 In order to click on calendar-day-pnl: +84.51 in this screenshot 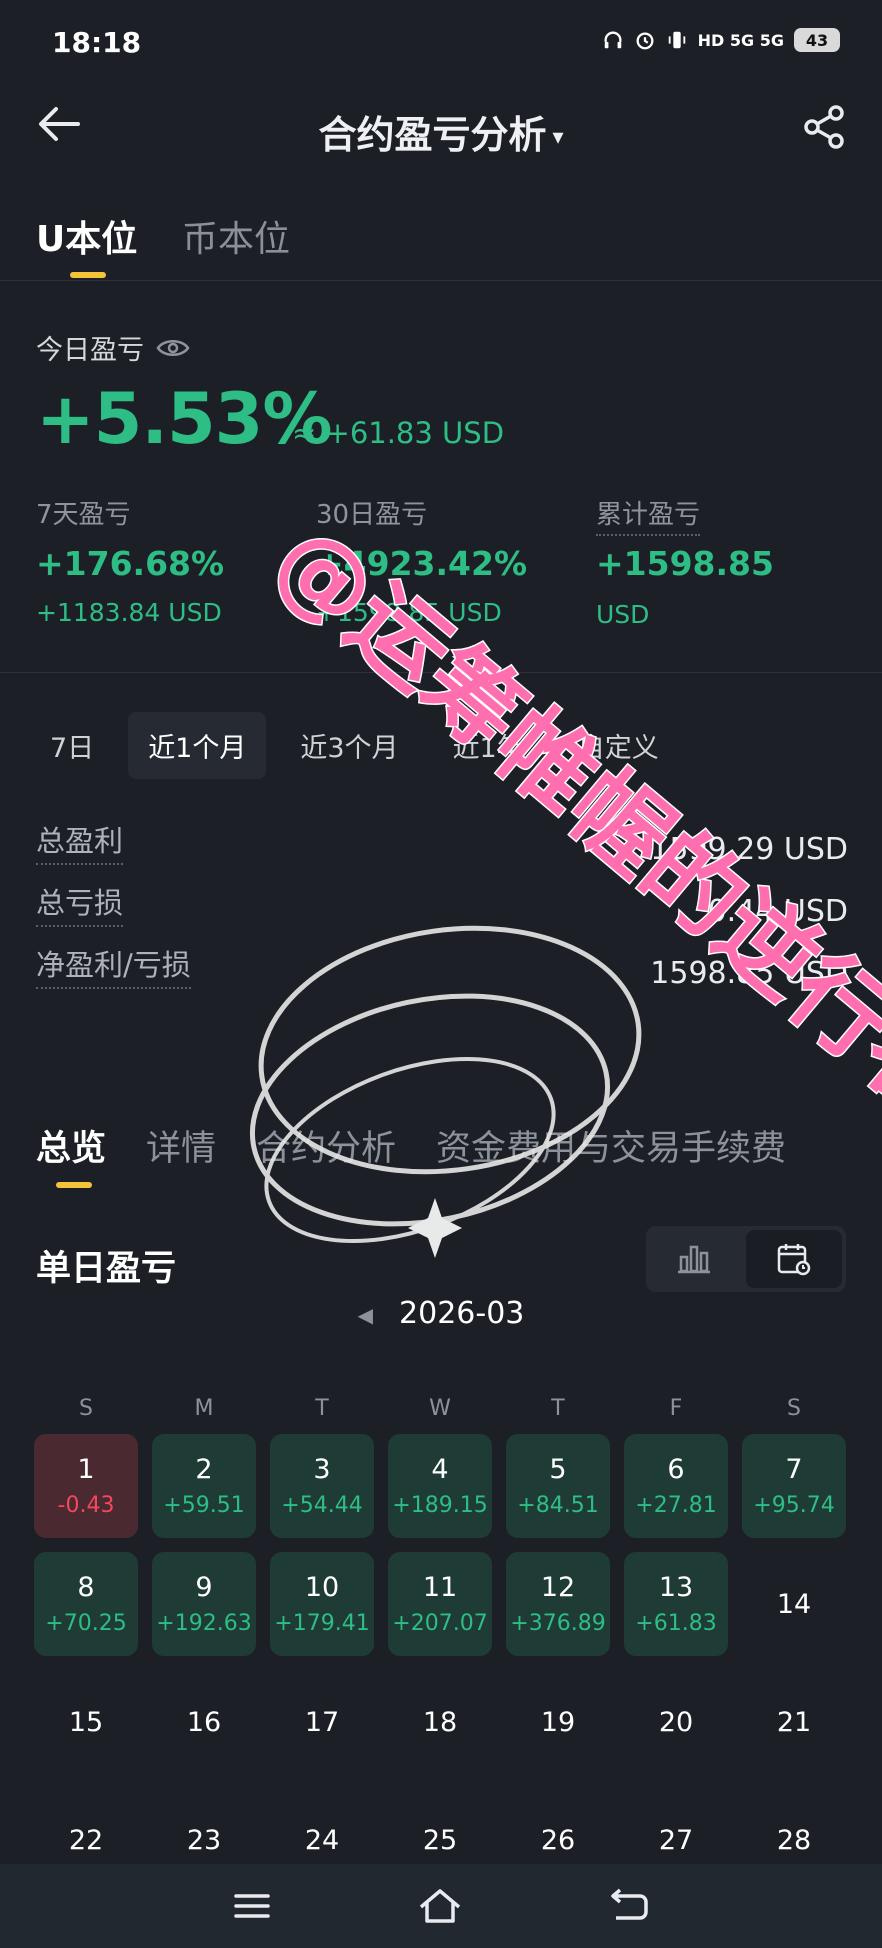, I will do `click(558, 1505)`.